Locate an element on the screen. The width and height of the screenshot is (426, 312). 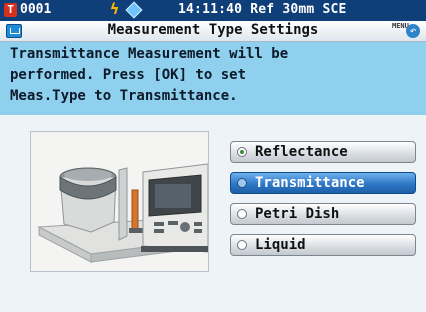
option-petri-dish: Petri Dish is located at coordinates (323, 214).